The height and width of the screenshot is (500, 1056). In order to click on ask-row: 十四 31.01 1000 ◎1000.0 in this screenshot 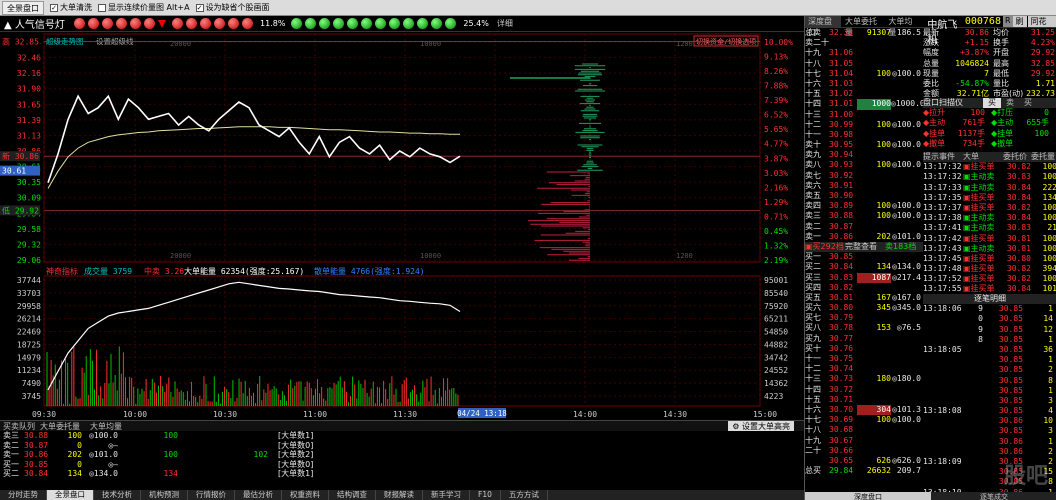, I will do `click(865, 104)`.